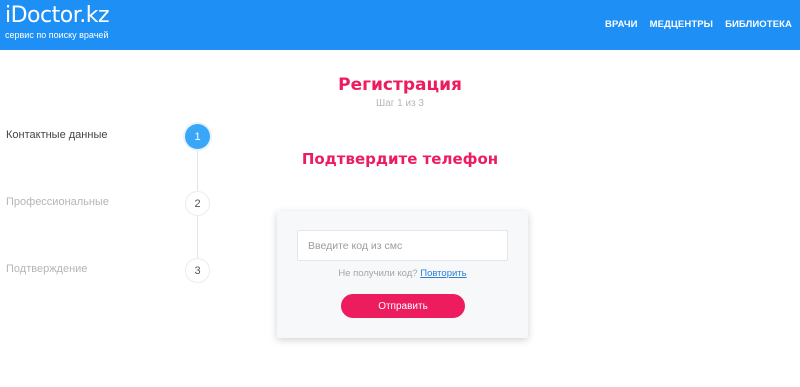 The width and height of the screenshot is (800, 387). What do you see at coordinates (197, 203) in the screenshot?
I see `step-circle-2: 2` at bounding box center [197, 203].